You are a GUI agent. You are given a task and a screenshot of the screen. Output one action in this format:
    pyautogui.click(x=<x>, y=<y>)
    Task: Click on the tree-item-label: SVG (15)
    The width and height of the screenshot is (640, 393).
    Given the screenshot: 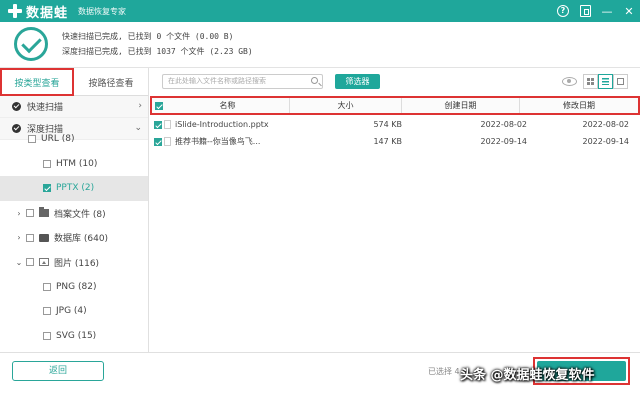 What is the action you would take?
    pyautogui.click(x=76, y=336)
    